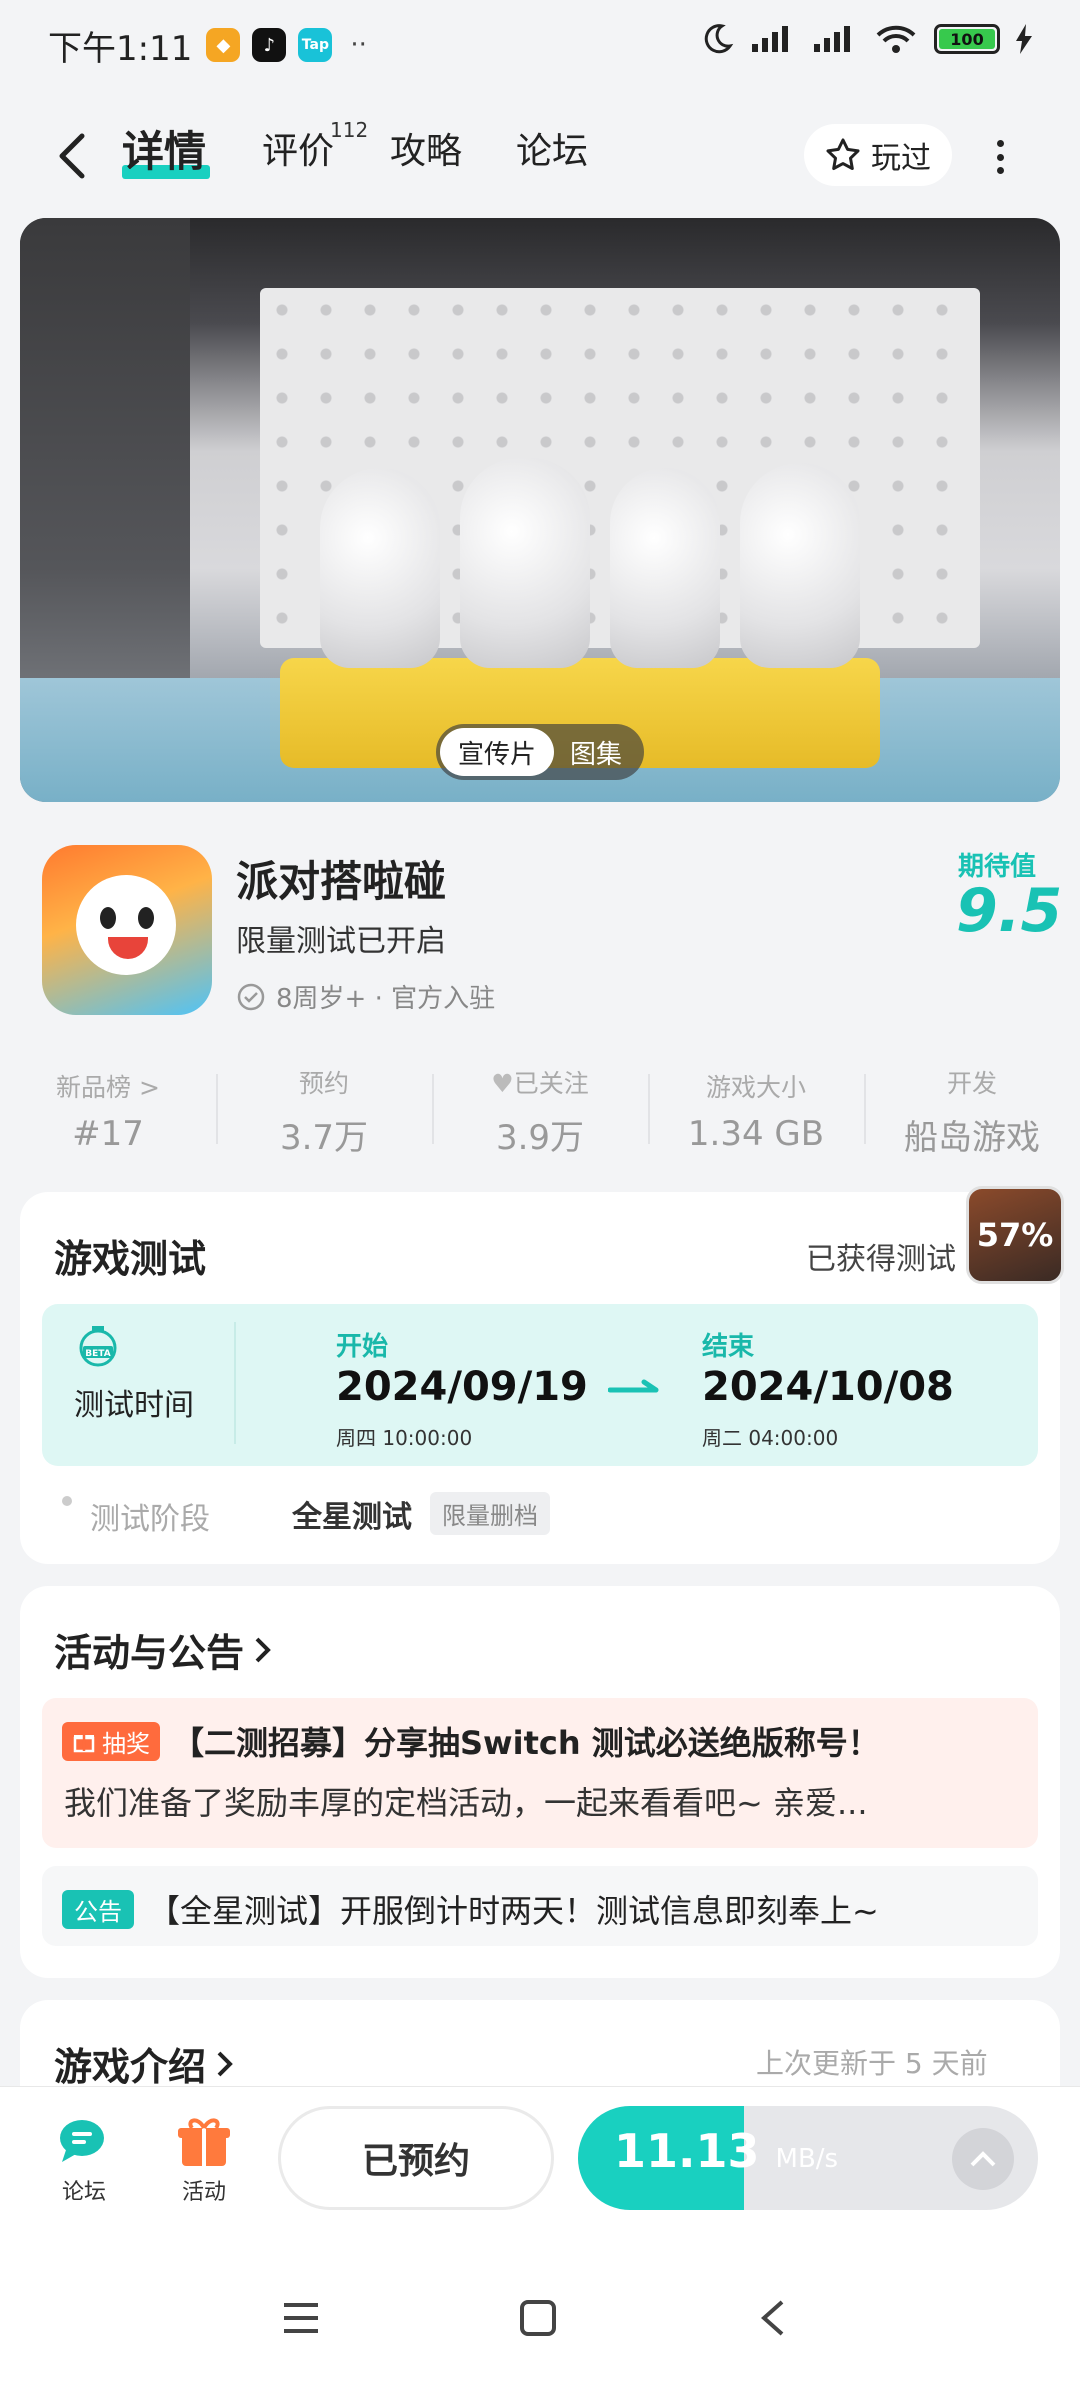  What do you see at coordinates (223, 45) in the screenshot?
I see `notification-app-icon: ◆` at bounding box center [223, 45].